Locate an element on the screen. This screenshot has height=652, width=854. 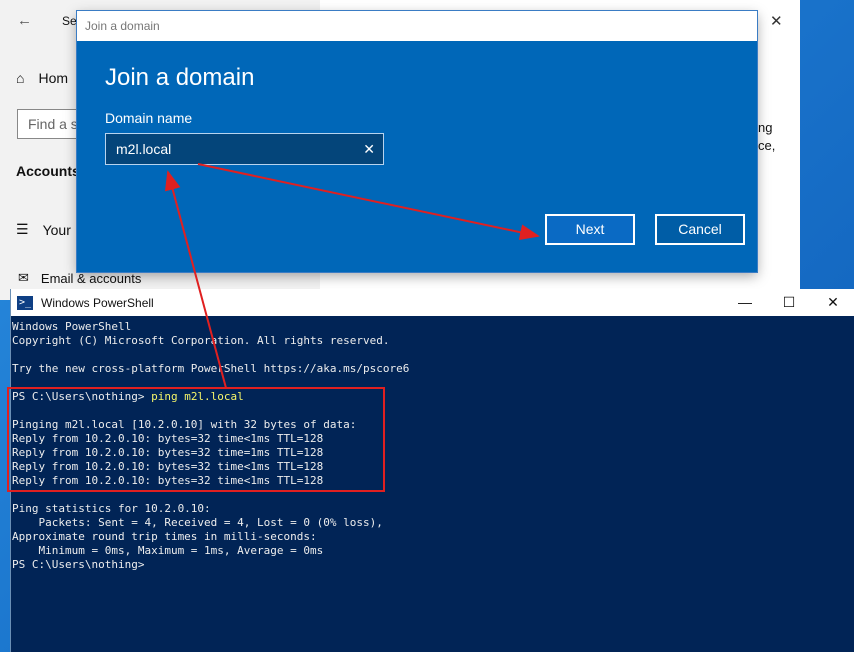
domain-name-label: Domain name is located at coordinates (149, 118).